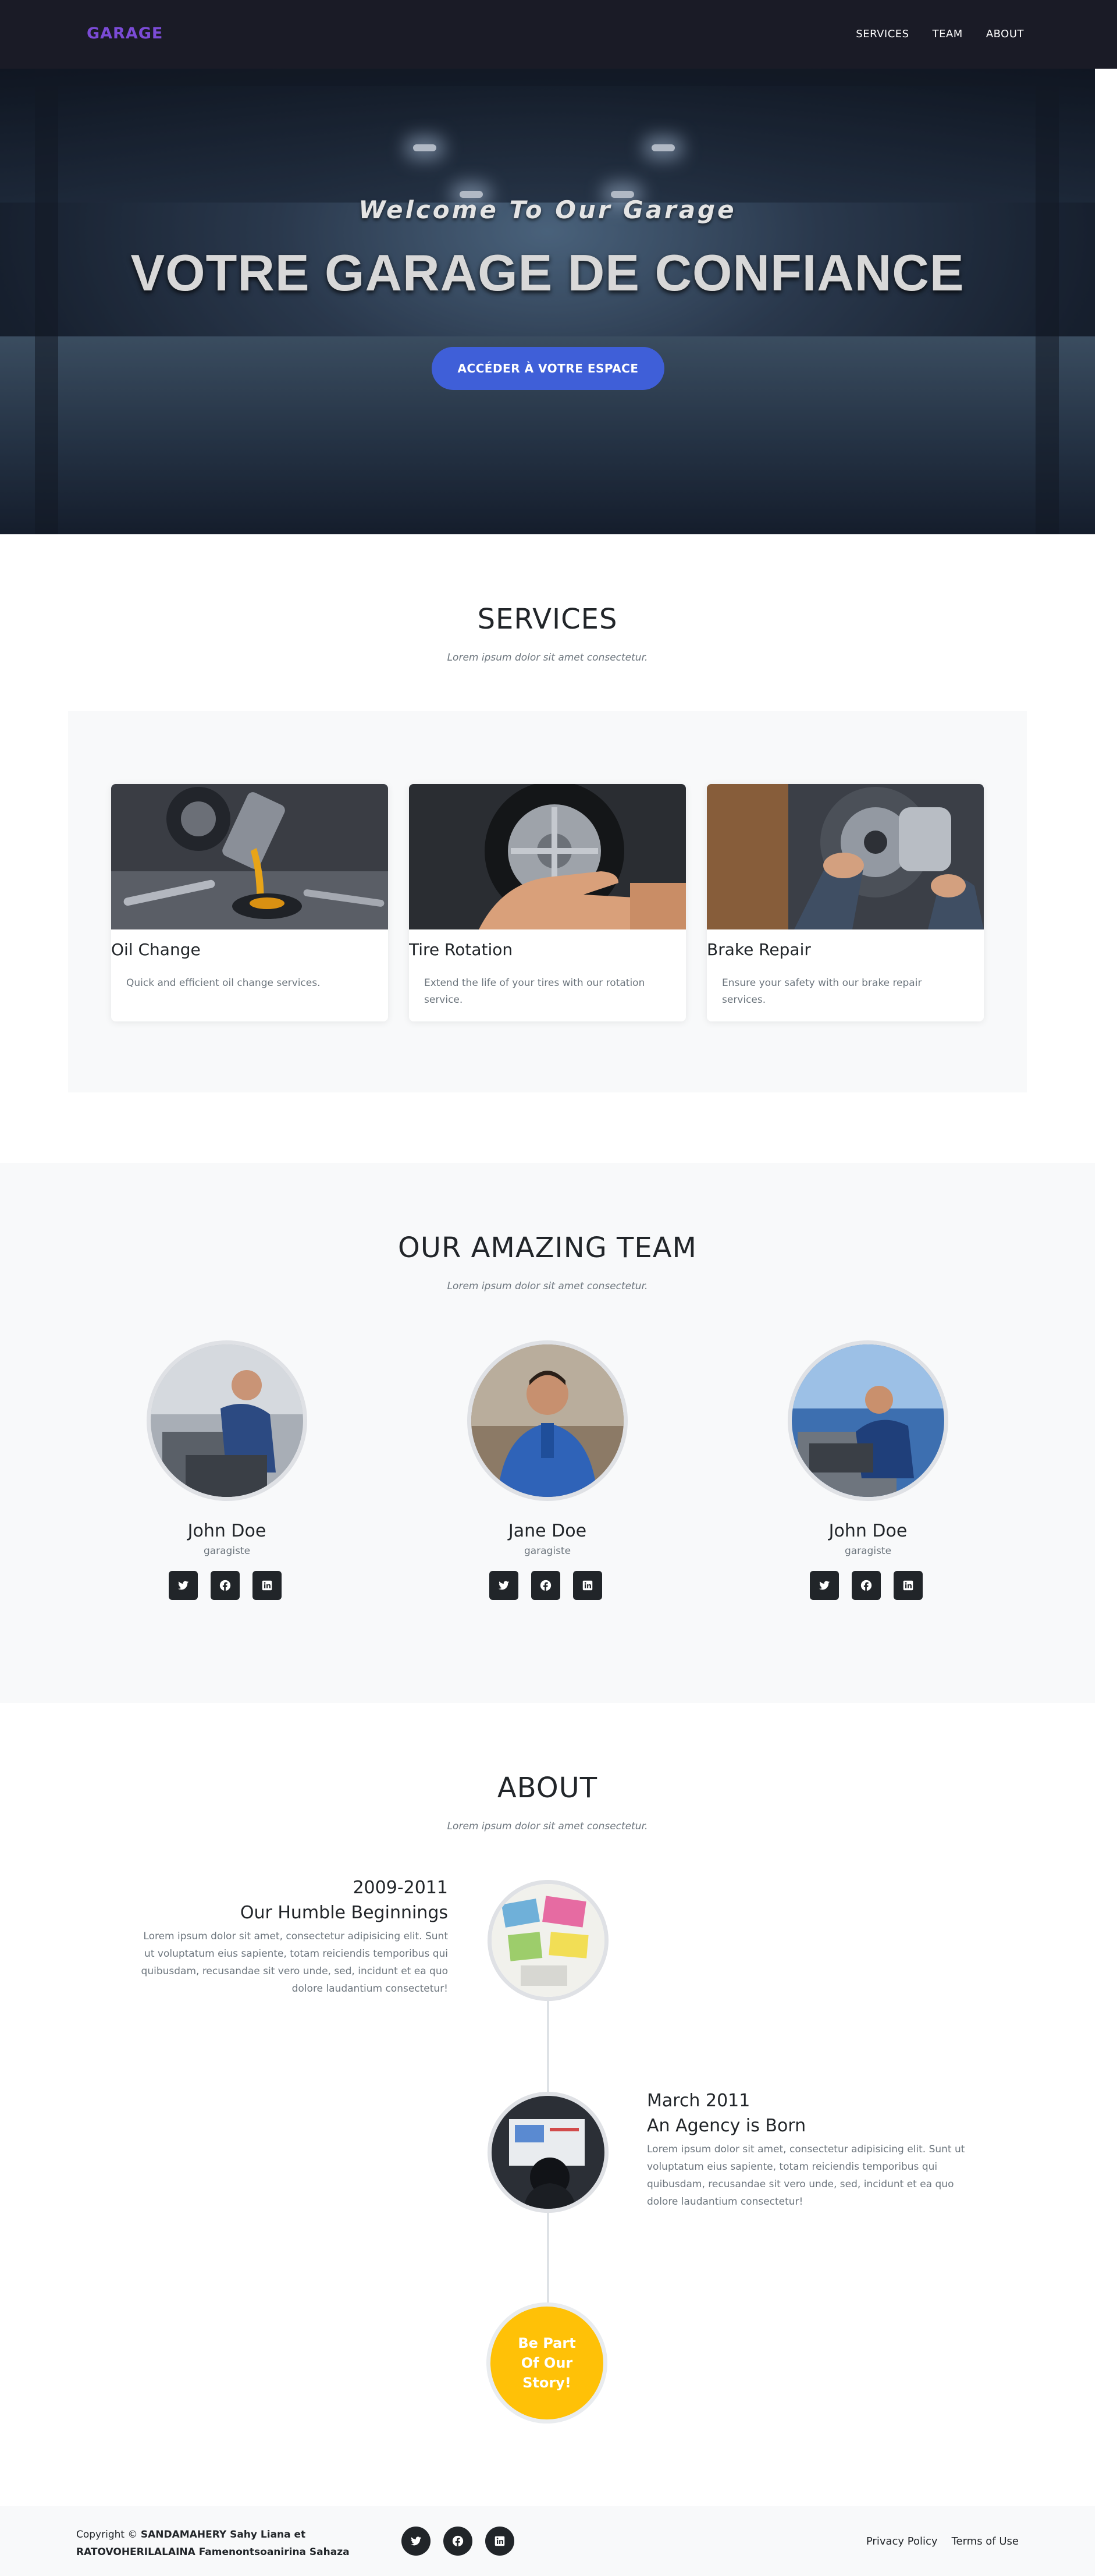 This screenshot has width=1117, height=2576. I want to click on tire-rotation-image, so click(547, 857).